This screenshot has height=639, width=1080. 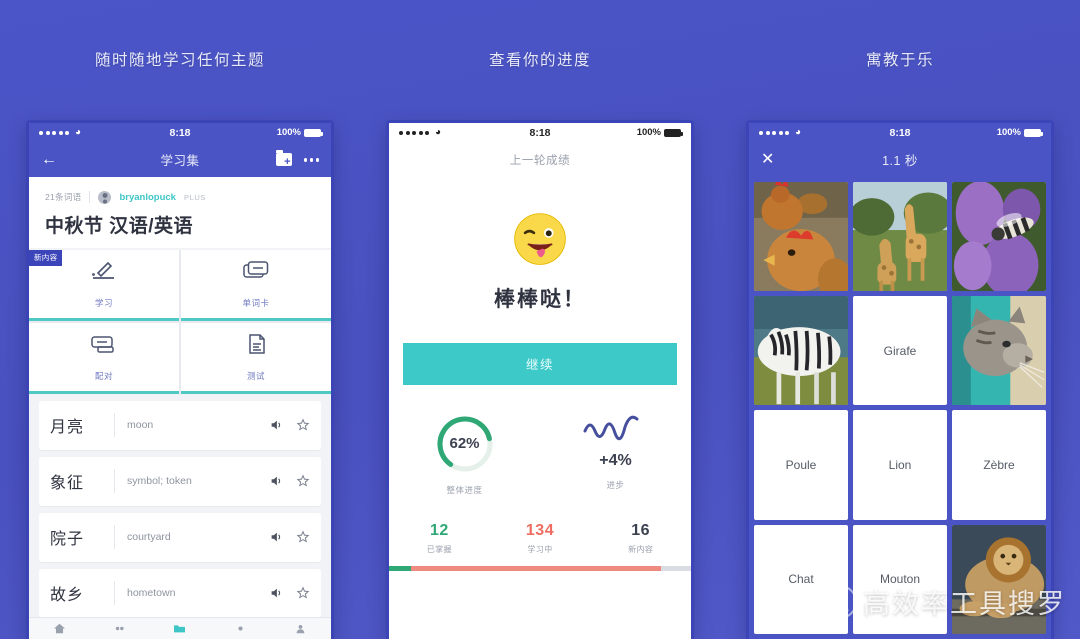 What do you see at coordinates (439, 549) in the screenshot?
I see `stat-label: 已掌握` at bounding box center [439, 549].